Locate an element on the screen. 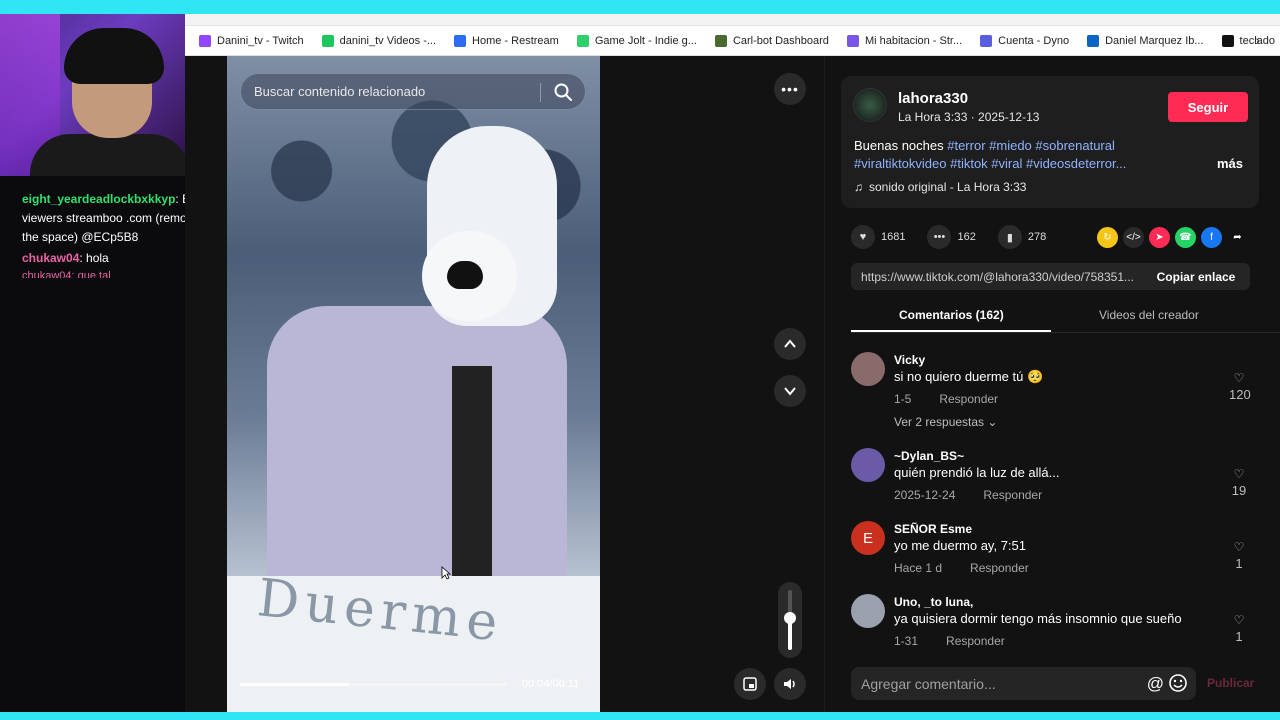 This screenshot has width=1280, height=720. embed-icon: </> is located at coordinates (1133, 237).